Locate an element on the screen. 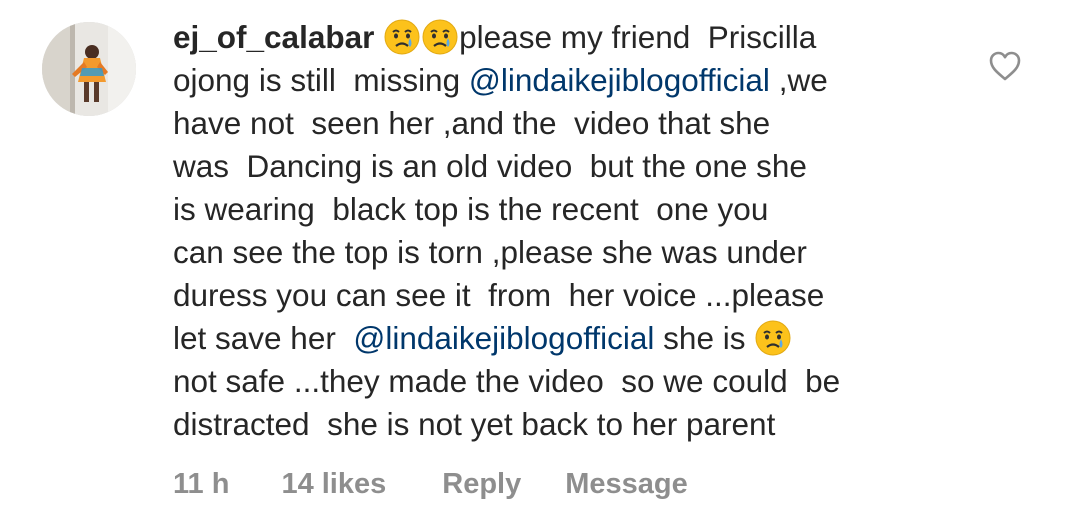  message-button: Message is located at coordinates (626, 484).